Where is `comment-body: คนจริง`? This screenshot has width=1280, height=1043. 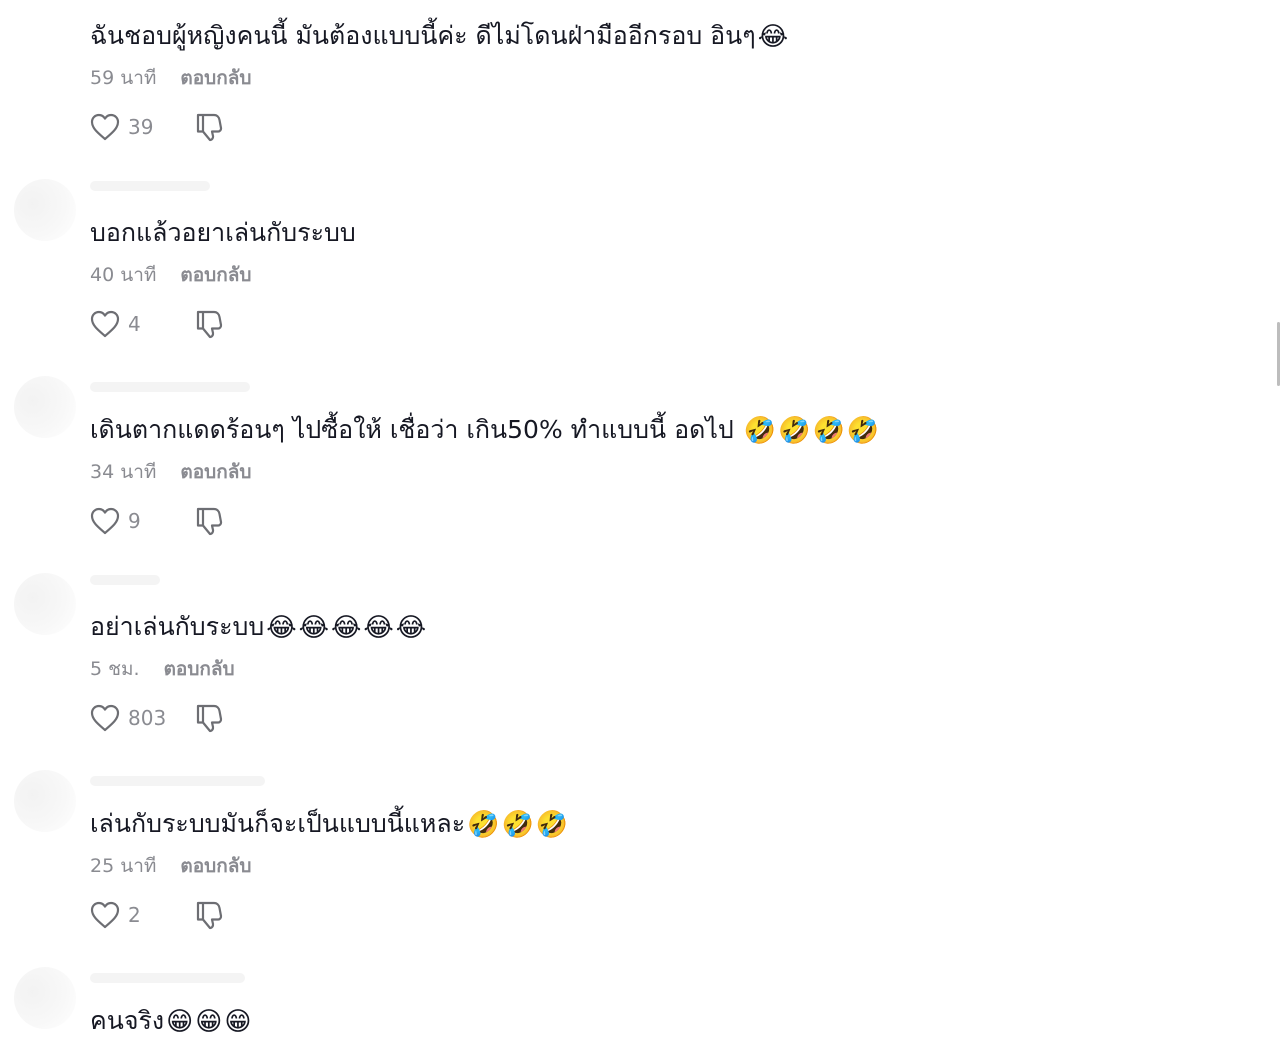 comment-body: คนจริง is located at coordinates (127, 1020).